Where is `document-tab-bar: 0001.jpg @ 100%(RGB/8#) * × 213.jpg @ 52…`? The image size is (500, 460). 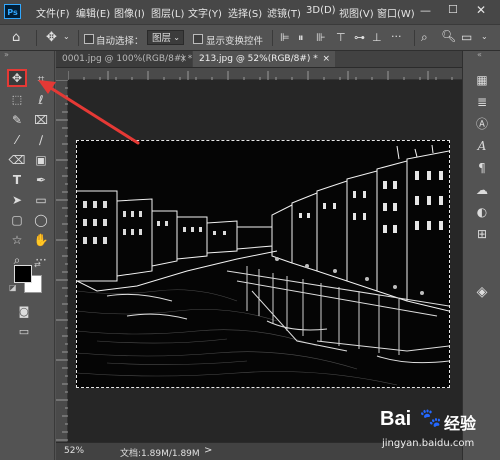 document-tab-bar: 0001.jpg @ 100%(RGB/8#) * × 213.jpg @ 52… is located at coordinates (259, 59).